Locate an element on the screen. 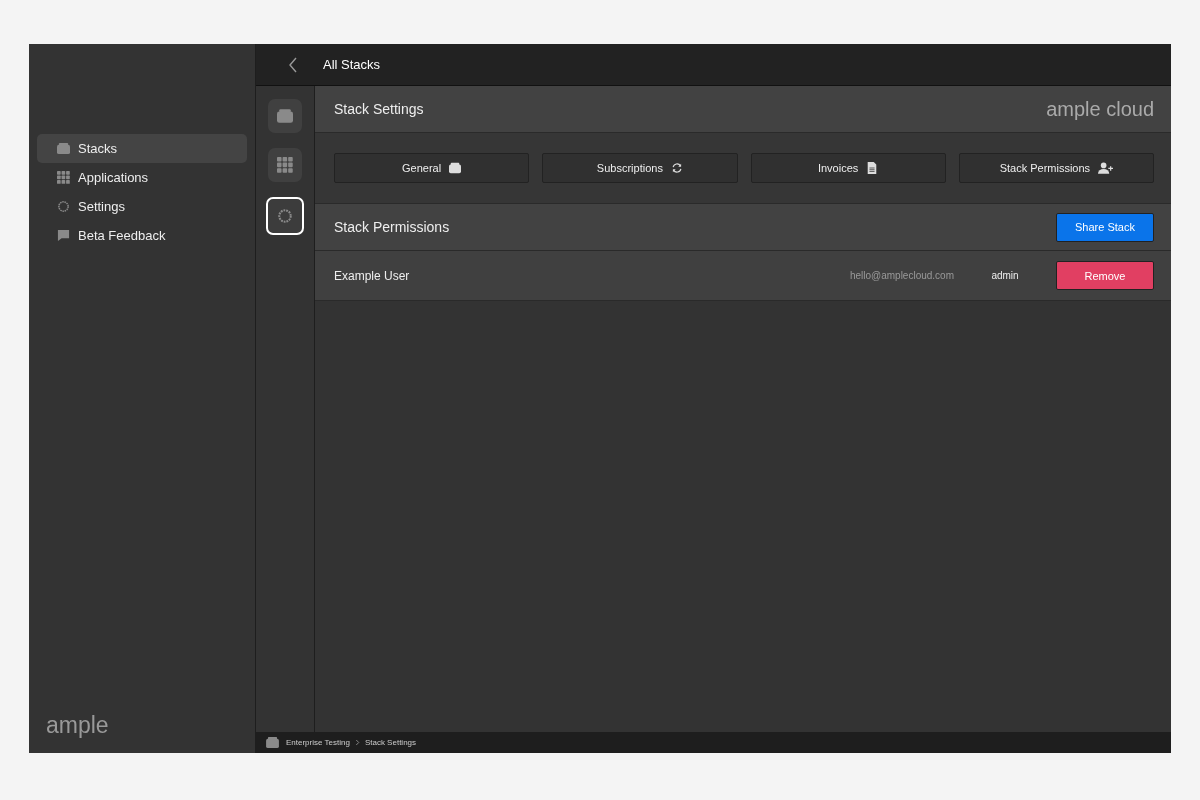 The image size is (1200, 800). share-button: Share Stack is located at coordinates (1105, 227).